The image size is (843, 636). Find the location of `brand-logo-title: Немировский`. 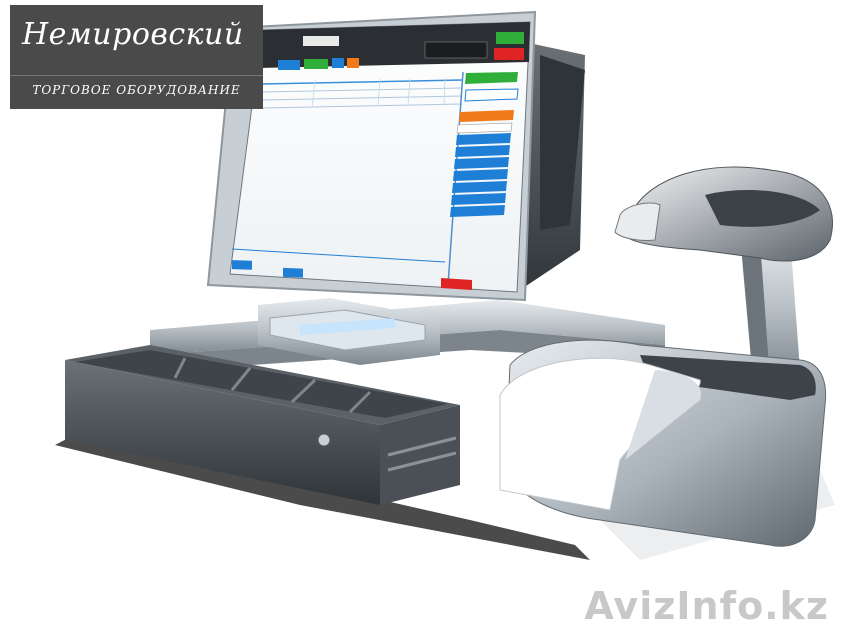

brand-logo-title: Немировский is located at coordinates (133, 34).